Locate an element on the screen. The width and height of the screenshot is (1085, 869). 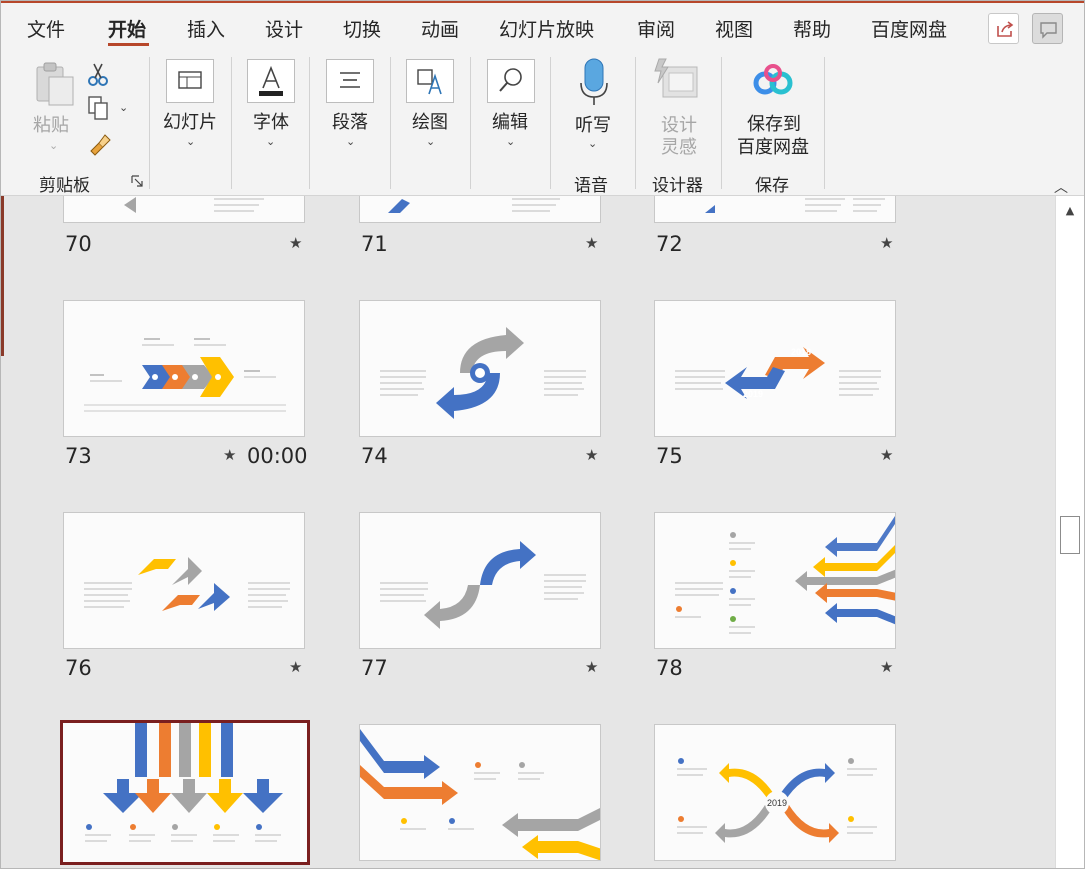
tab-design: 设计 is located at coordinates (284, 28).